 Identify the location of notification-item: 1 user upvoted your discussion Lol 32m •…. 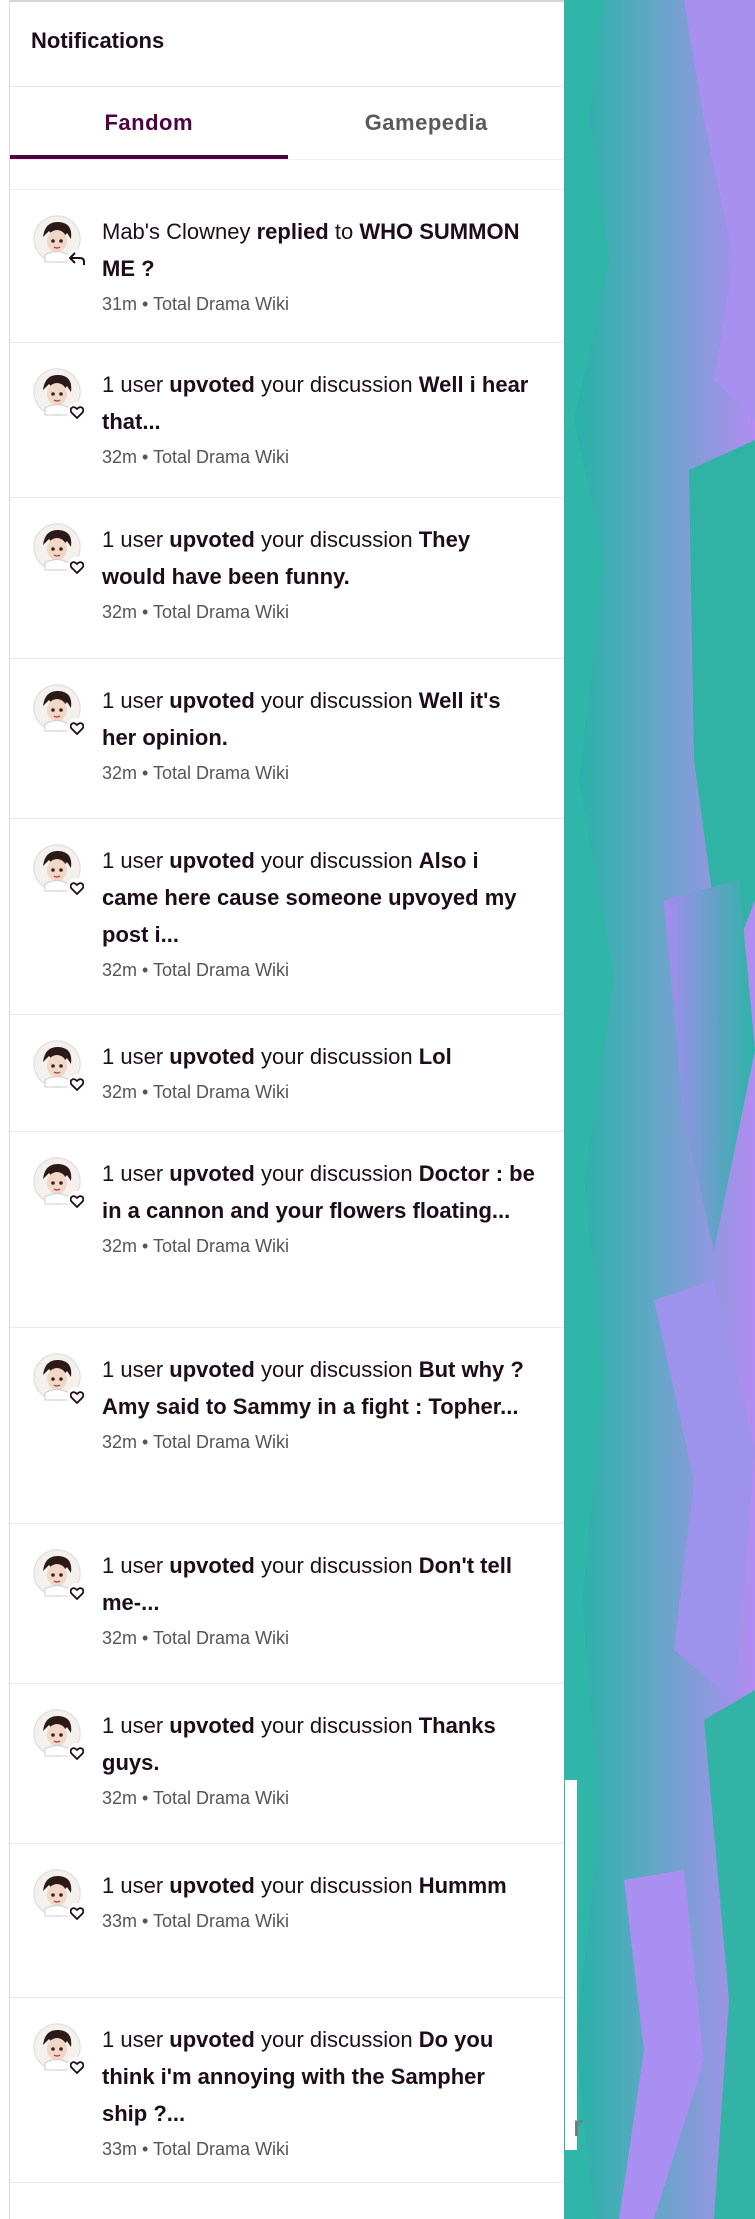
(287, 1073).